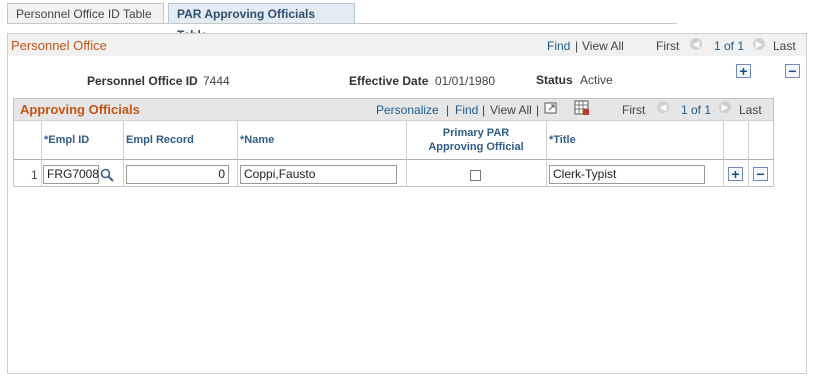 Image resolution: width=814 pixels, height=382 pixels. What do you see at coordinates (160, 140) in the screenshot?
I see `col-header-label: Empl Record` at bounding box center [160, 140].